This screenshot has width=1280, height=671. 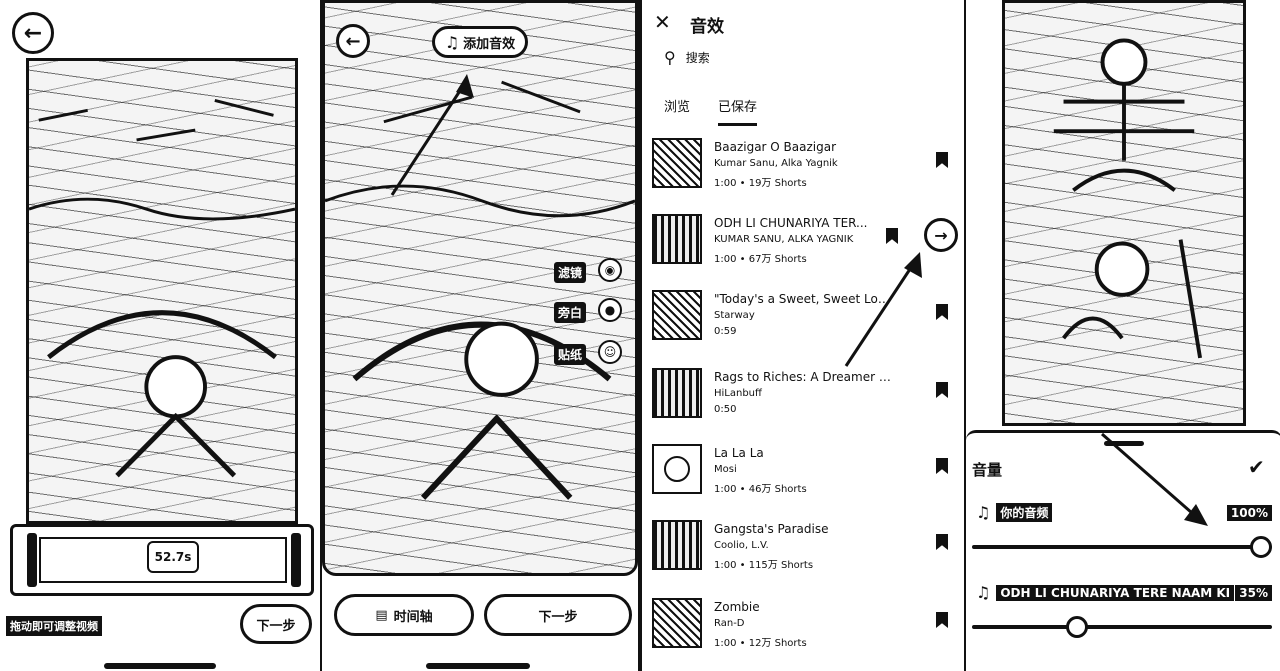 I want to click on track-meta: 1:00 • 12万 Shorts, so click(x=760, y=643).